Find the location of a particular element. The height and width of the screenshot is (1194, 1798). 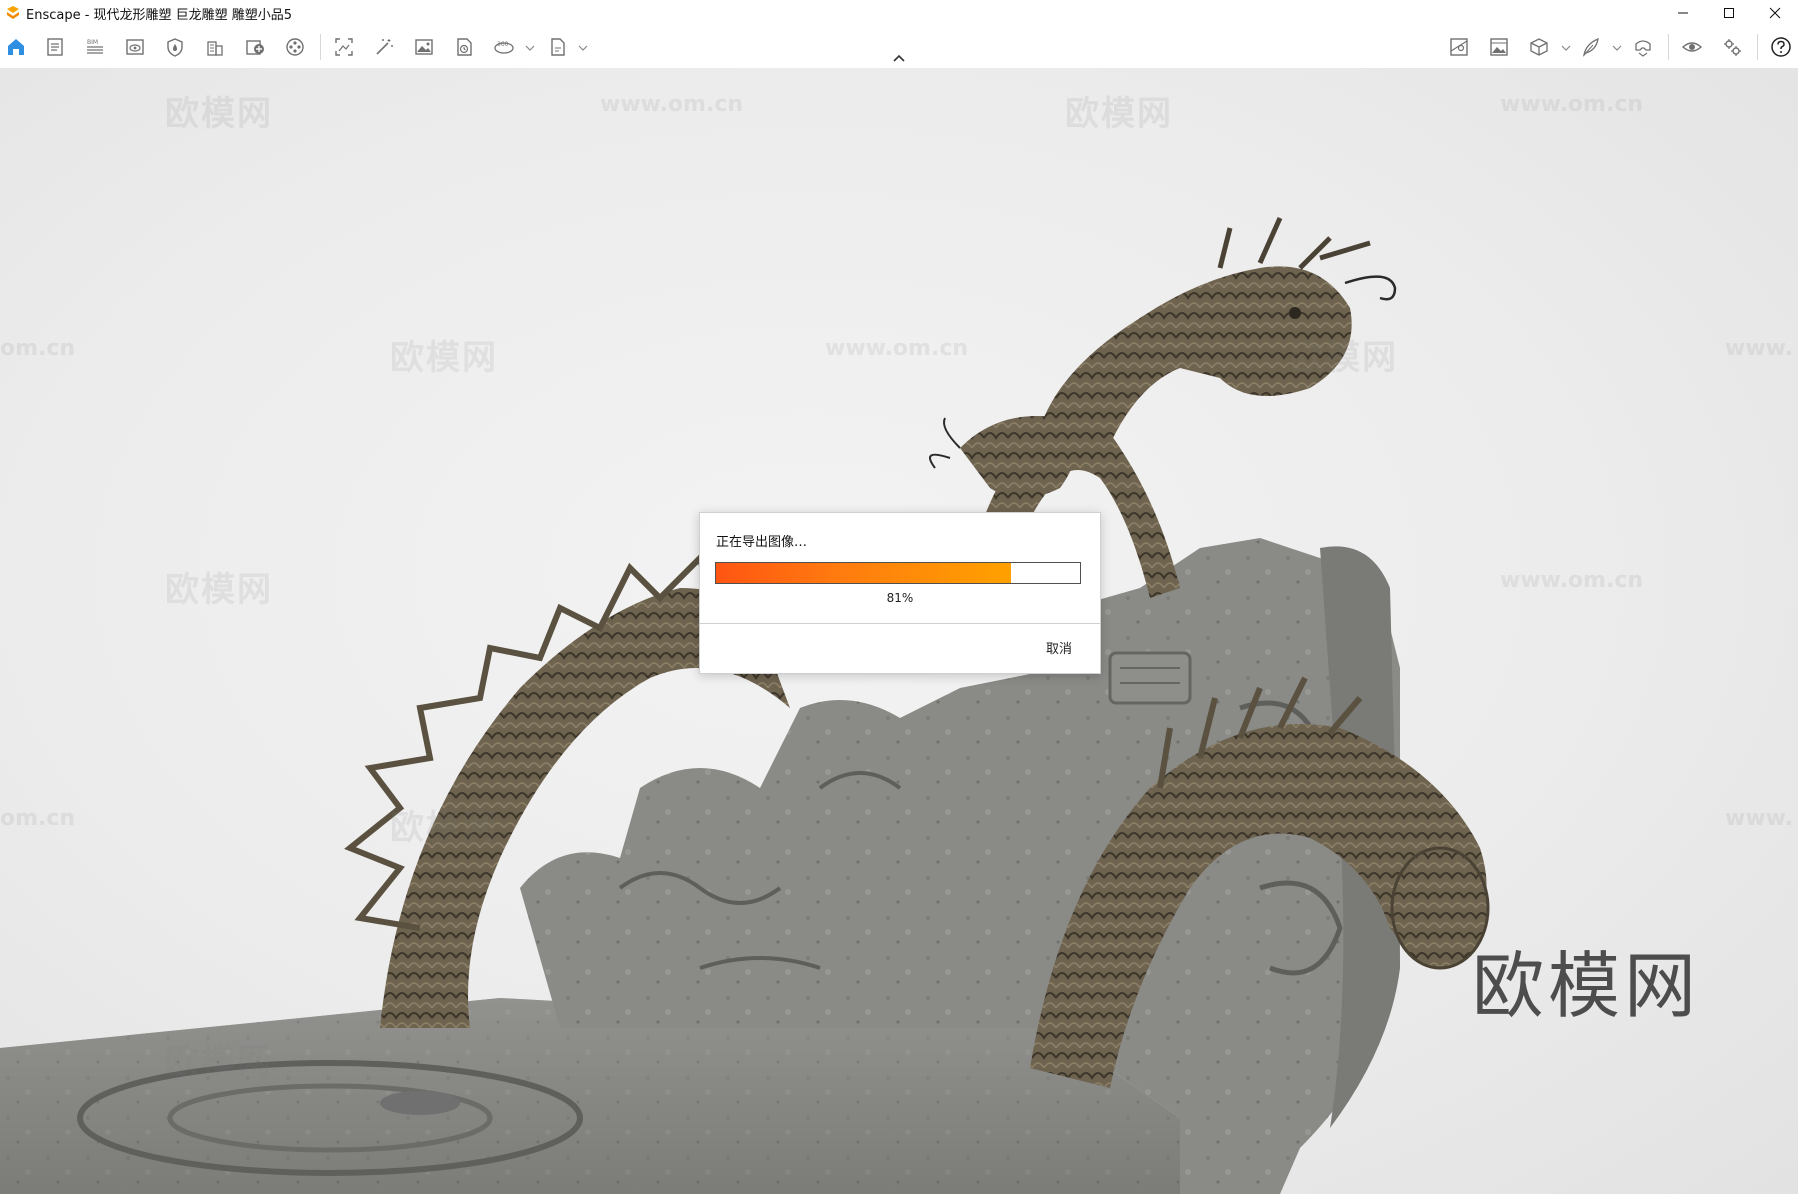

image-button is located at coordinates (424, 47).